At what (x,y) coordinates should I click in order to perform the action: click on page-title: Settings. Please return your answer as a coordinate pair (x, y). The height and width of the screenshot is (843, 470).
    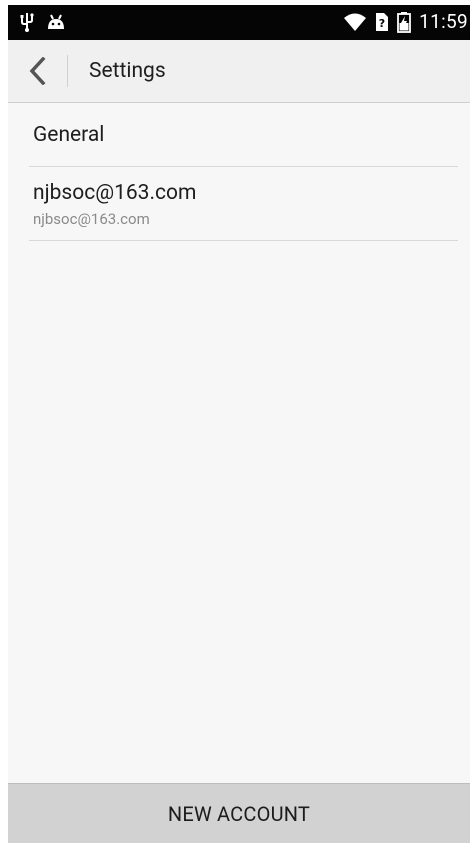
    Looking at the image, I should click on (127, 71).